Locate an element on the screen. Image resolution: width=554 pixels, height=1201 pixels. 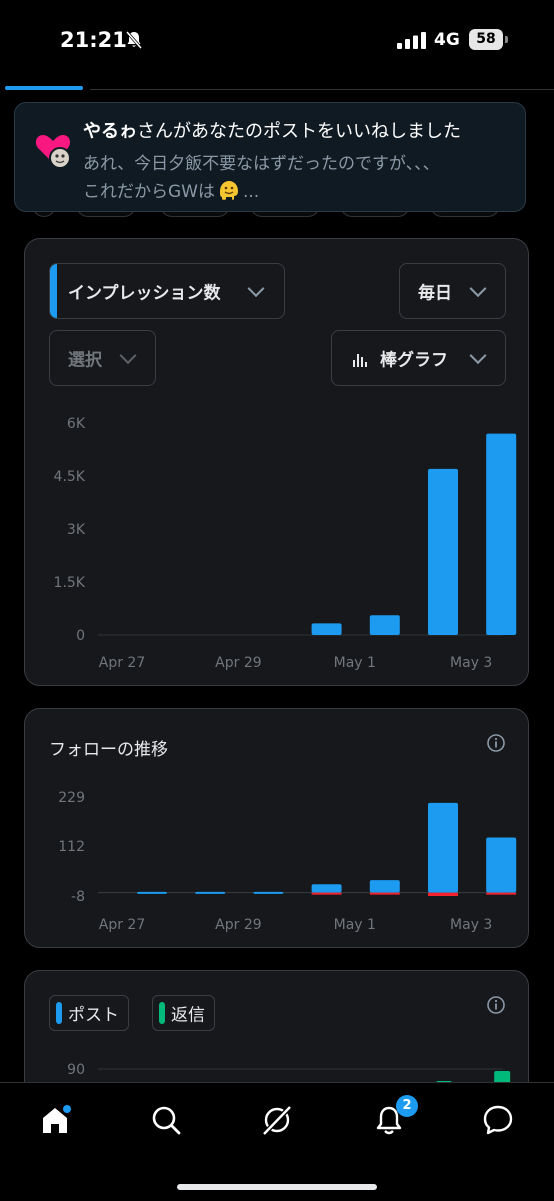
legend-label: 返信 is located at coordinates (188, 1015).